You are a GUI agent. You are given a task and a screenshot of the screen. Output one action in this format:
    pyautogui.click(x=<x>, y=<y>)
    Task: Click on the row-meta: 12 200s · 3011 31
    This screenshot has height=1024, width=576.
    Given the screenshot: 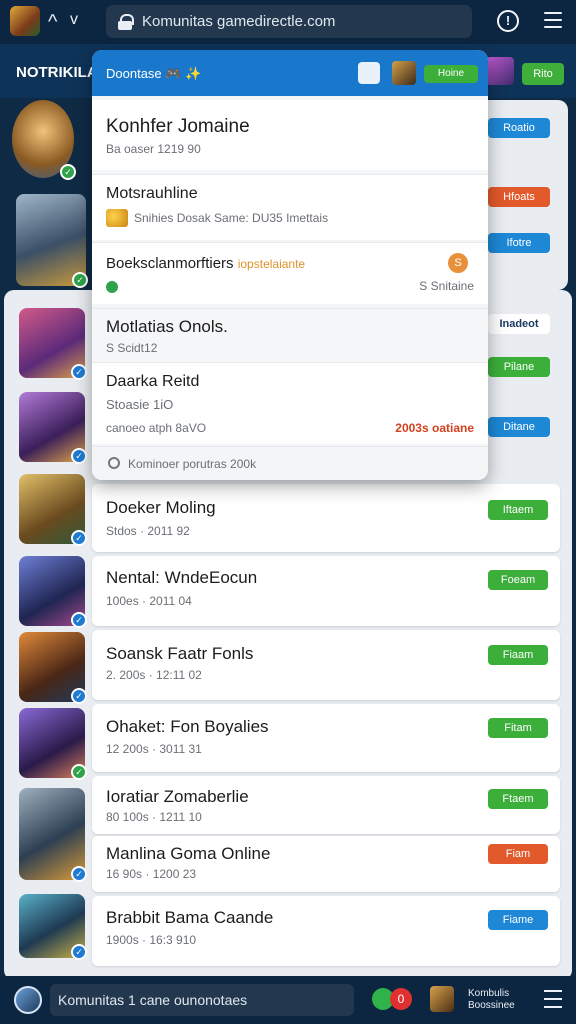 What is the action you would take?
    pyautogui.click(x=154, y=749)
    